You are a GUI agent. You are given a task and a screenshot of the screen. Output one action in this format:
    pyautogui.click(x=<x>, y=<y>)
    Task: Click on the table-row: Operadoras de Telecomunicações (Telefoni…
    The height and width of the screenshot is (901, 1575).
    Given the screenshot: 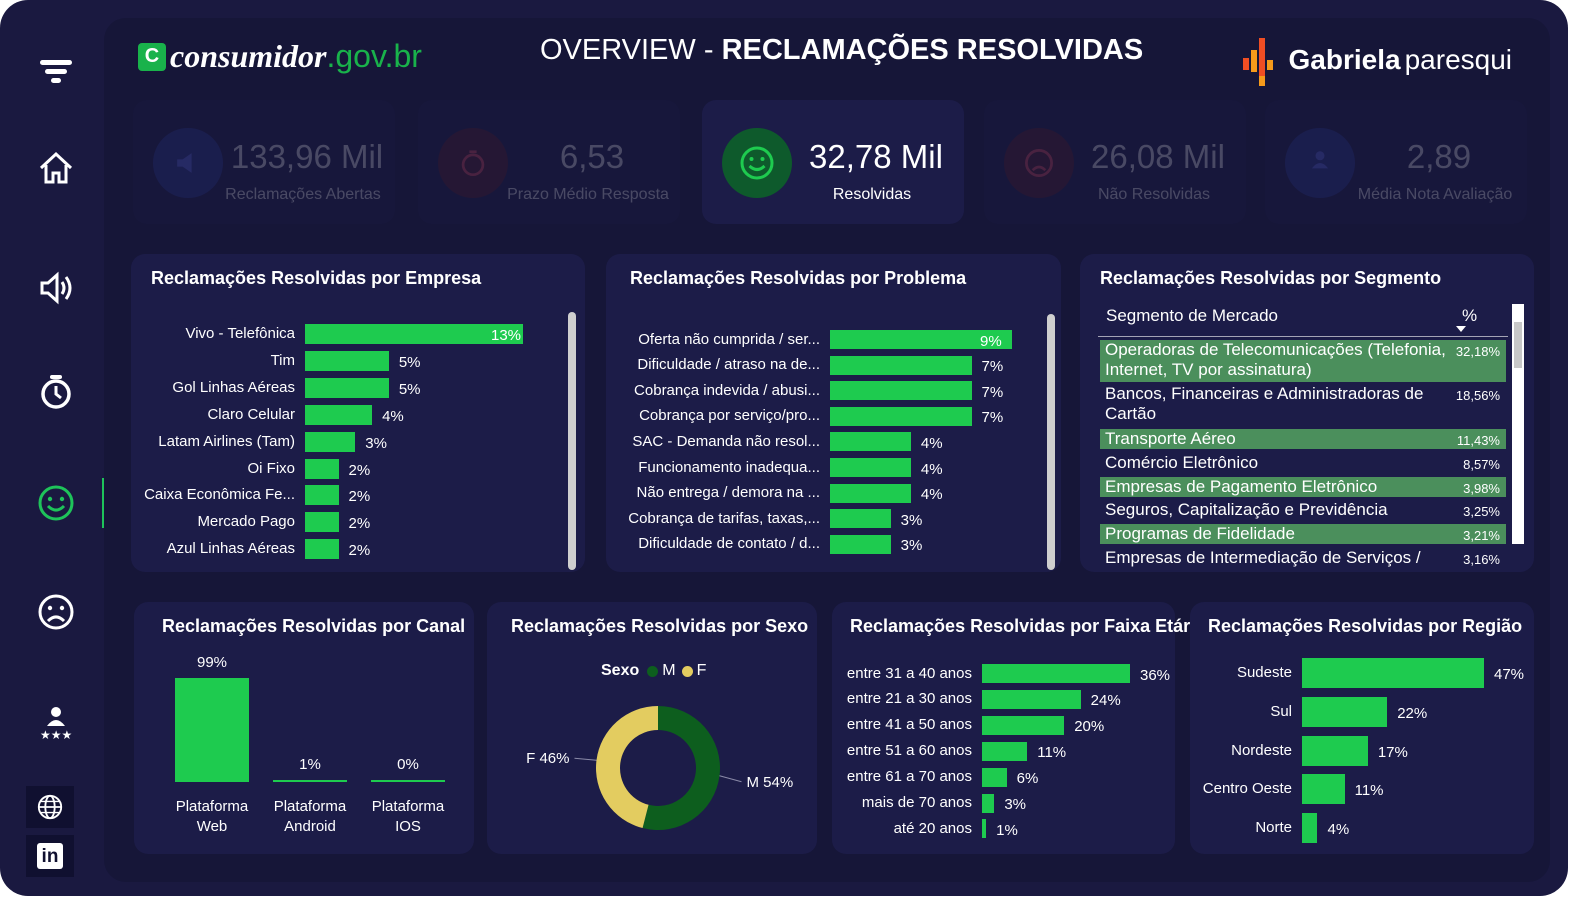 What is the action you would take?
    pyautogui.click(x=1303, y=361)
    